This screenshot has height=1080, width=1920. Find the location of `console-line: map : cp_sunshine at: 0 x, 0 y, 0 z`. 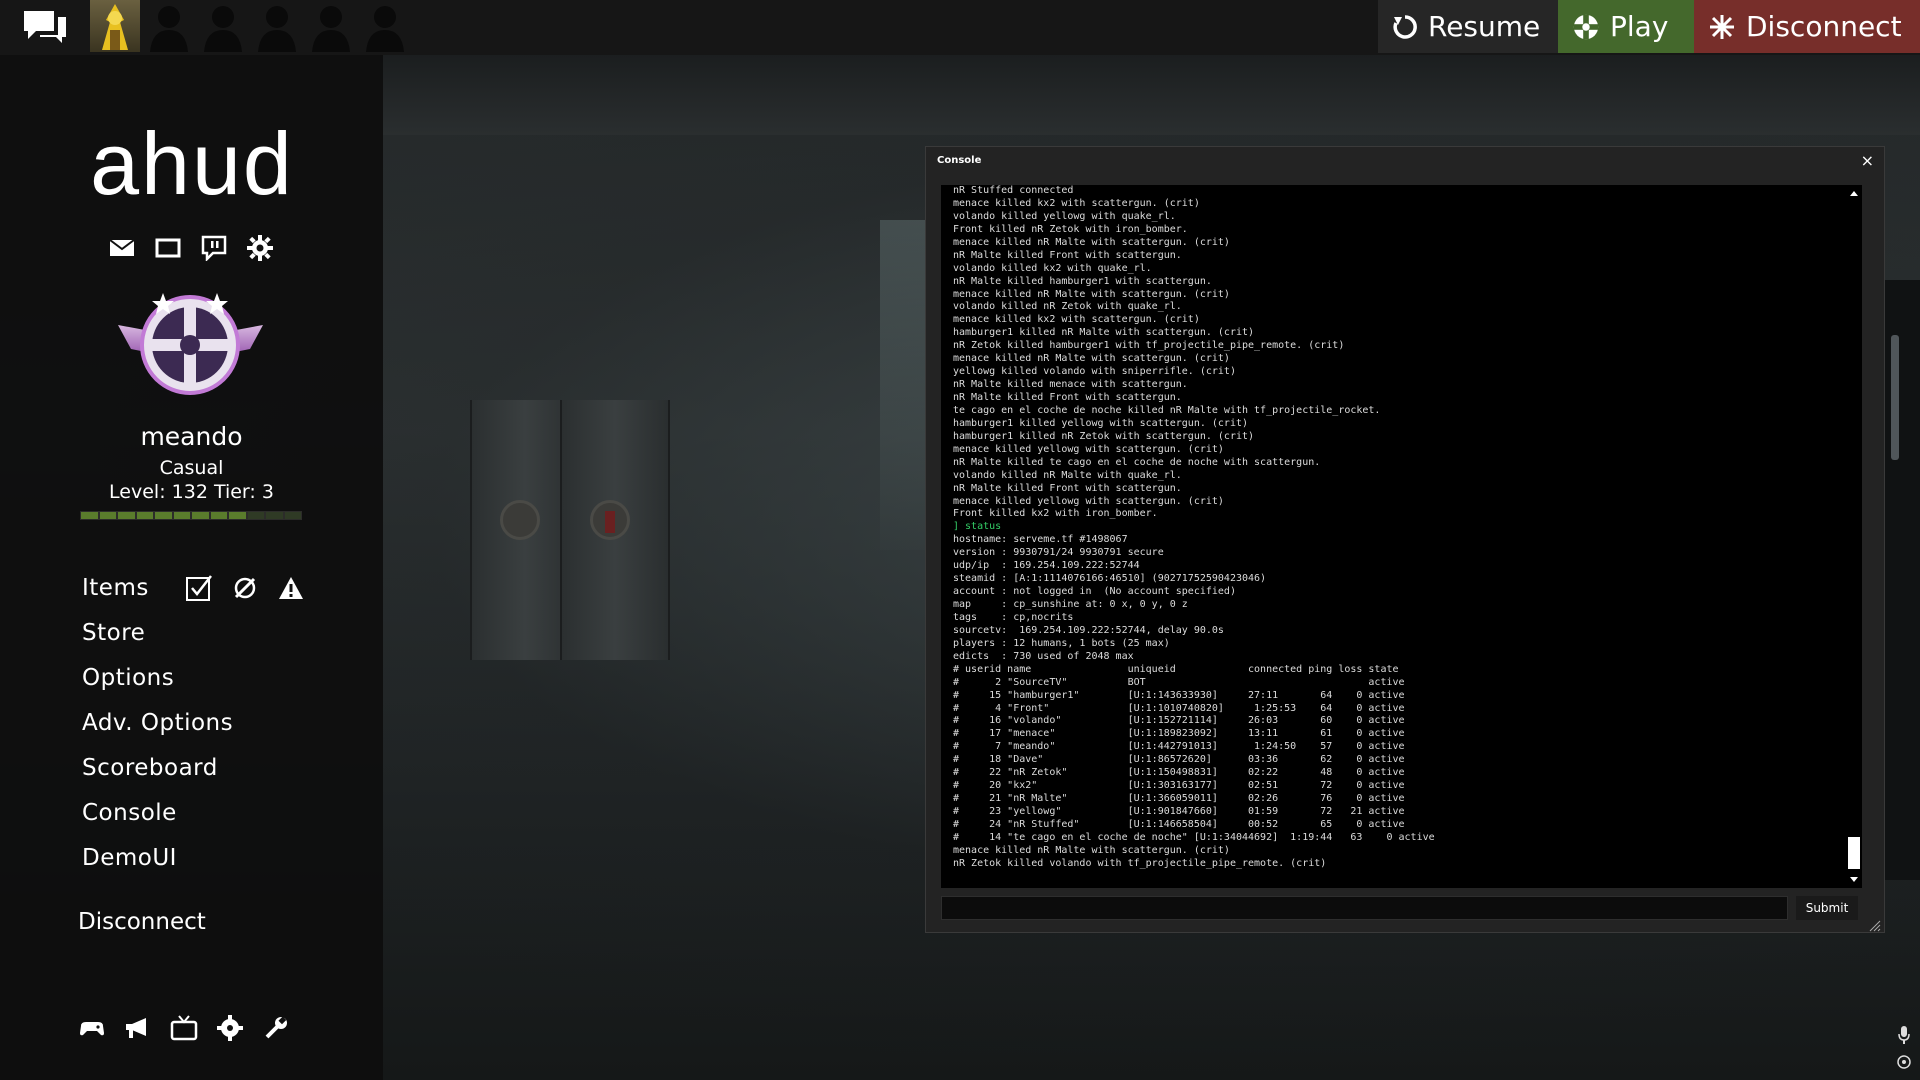

console-line: map : cp_sunshine at: 0 x, 0 y, 0 z is located at coordinates (1070, 604).